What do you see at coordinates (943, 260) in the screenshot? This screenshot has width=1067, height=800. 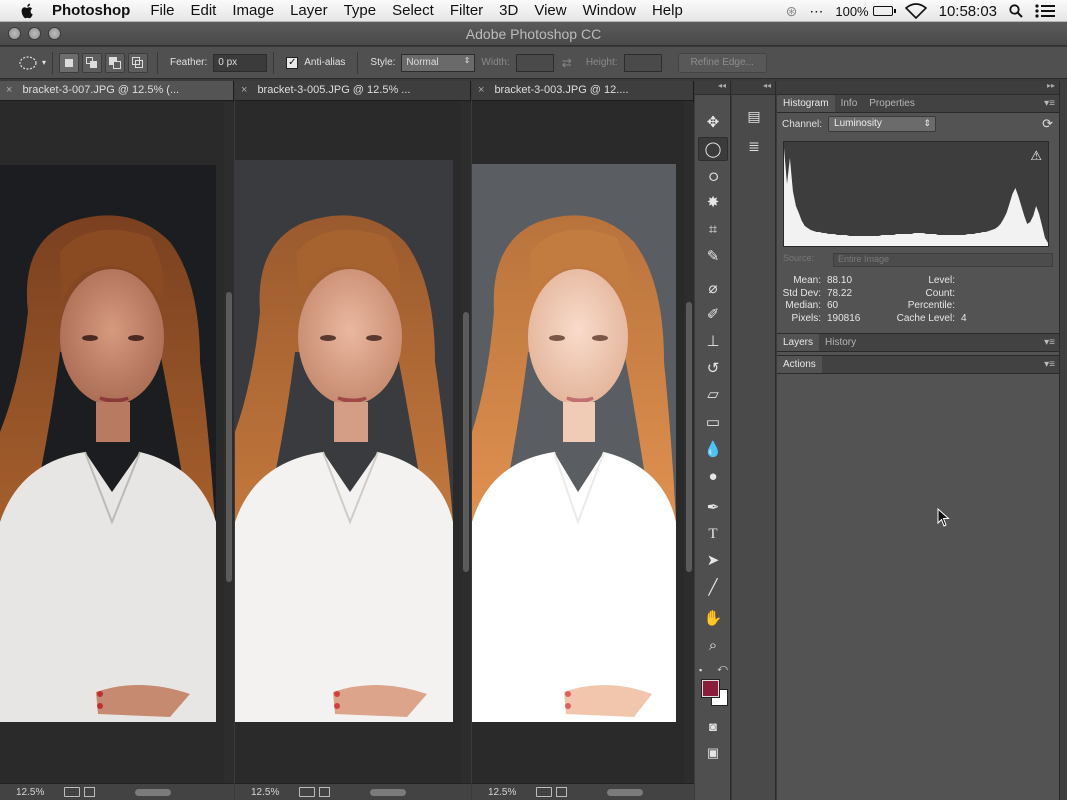 I see `source-select: Entire Image` at bounding box center [943, 260].